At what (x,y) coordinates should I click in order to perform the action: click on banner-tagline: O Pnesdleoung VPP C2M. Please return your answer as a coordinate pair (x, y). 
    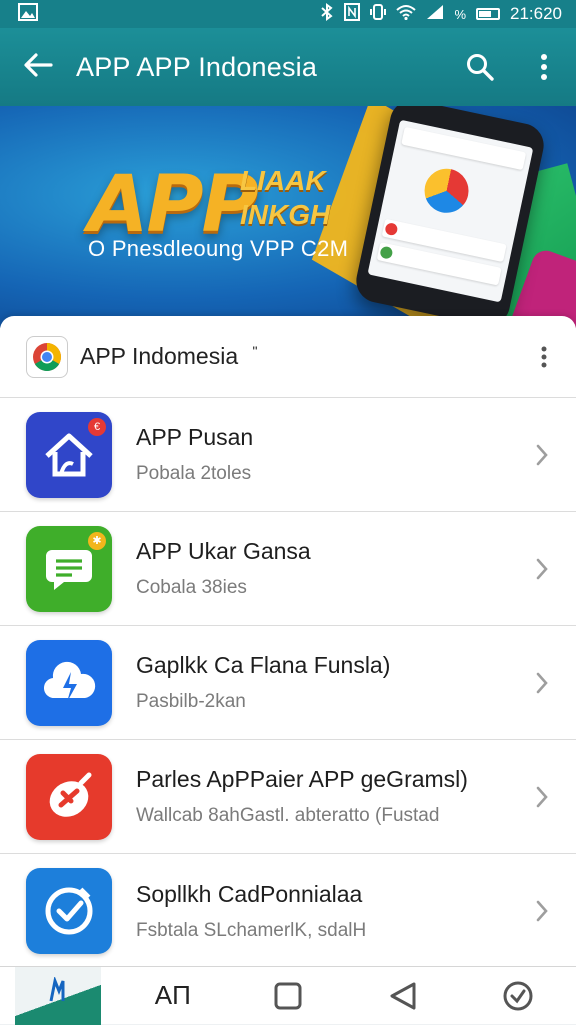
    Looking at the image, I should click on (218, 248).